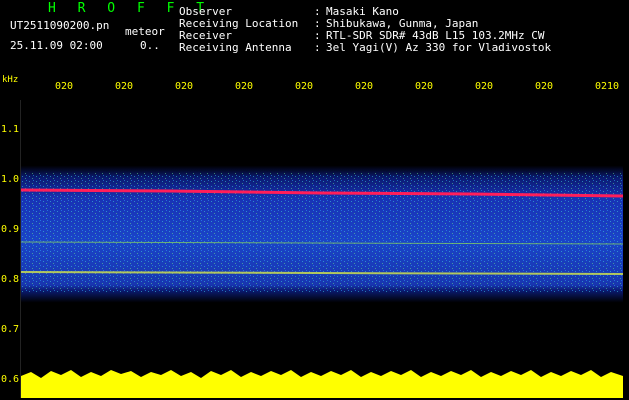 This screenshot has width=629, height=400. What do you see at coordinates (205, 11) in the screenshot?
I see `info-label-observer: Observer` at bounding box center [205, 11].